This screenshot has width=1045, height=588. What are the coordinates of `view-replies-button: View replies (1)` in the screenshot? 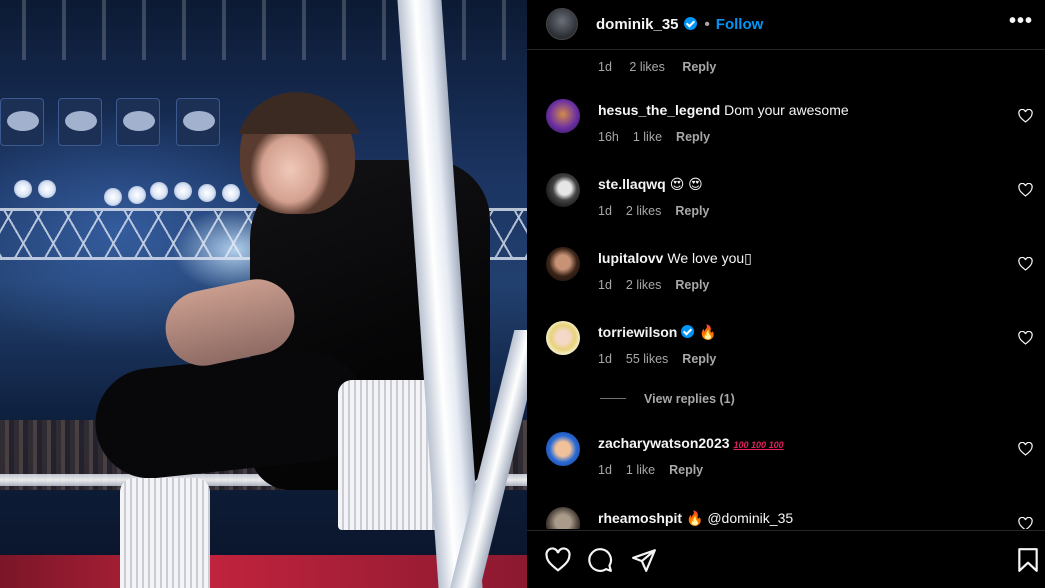 It's located at (667, 399).